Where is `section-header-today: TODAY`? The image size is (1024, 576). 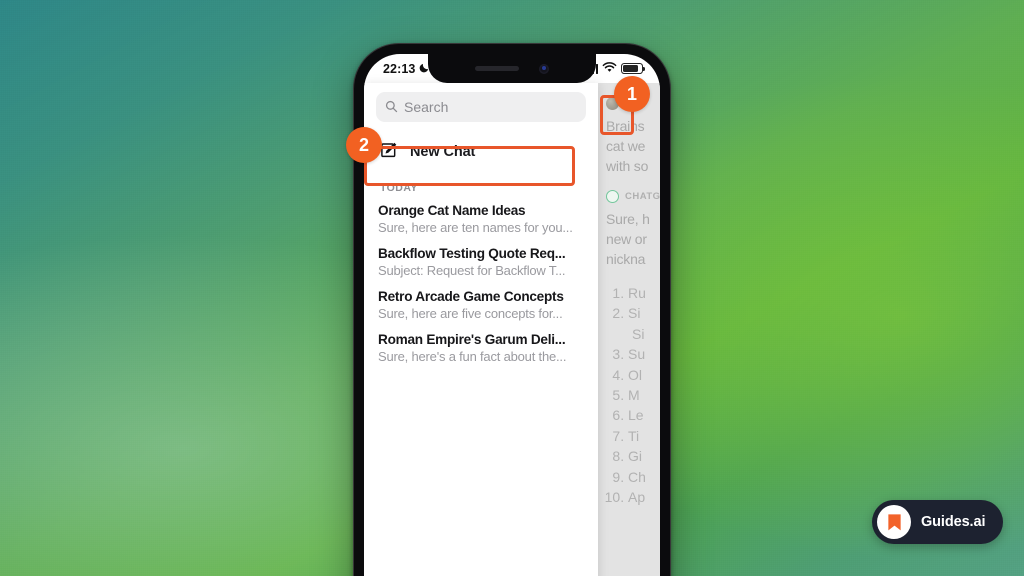
section-header-today: TODAY is located at coordinates (399, 188).